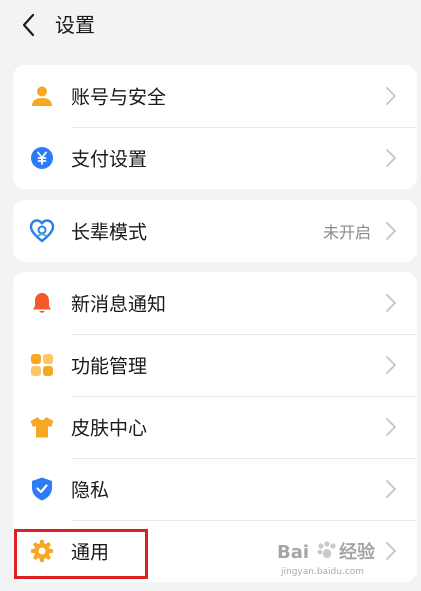 This screenshot has width=421, height=591. I want to click on settings-item-label: 账号与安全, so click(119, 97).